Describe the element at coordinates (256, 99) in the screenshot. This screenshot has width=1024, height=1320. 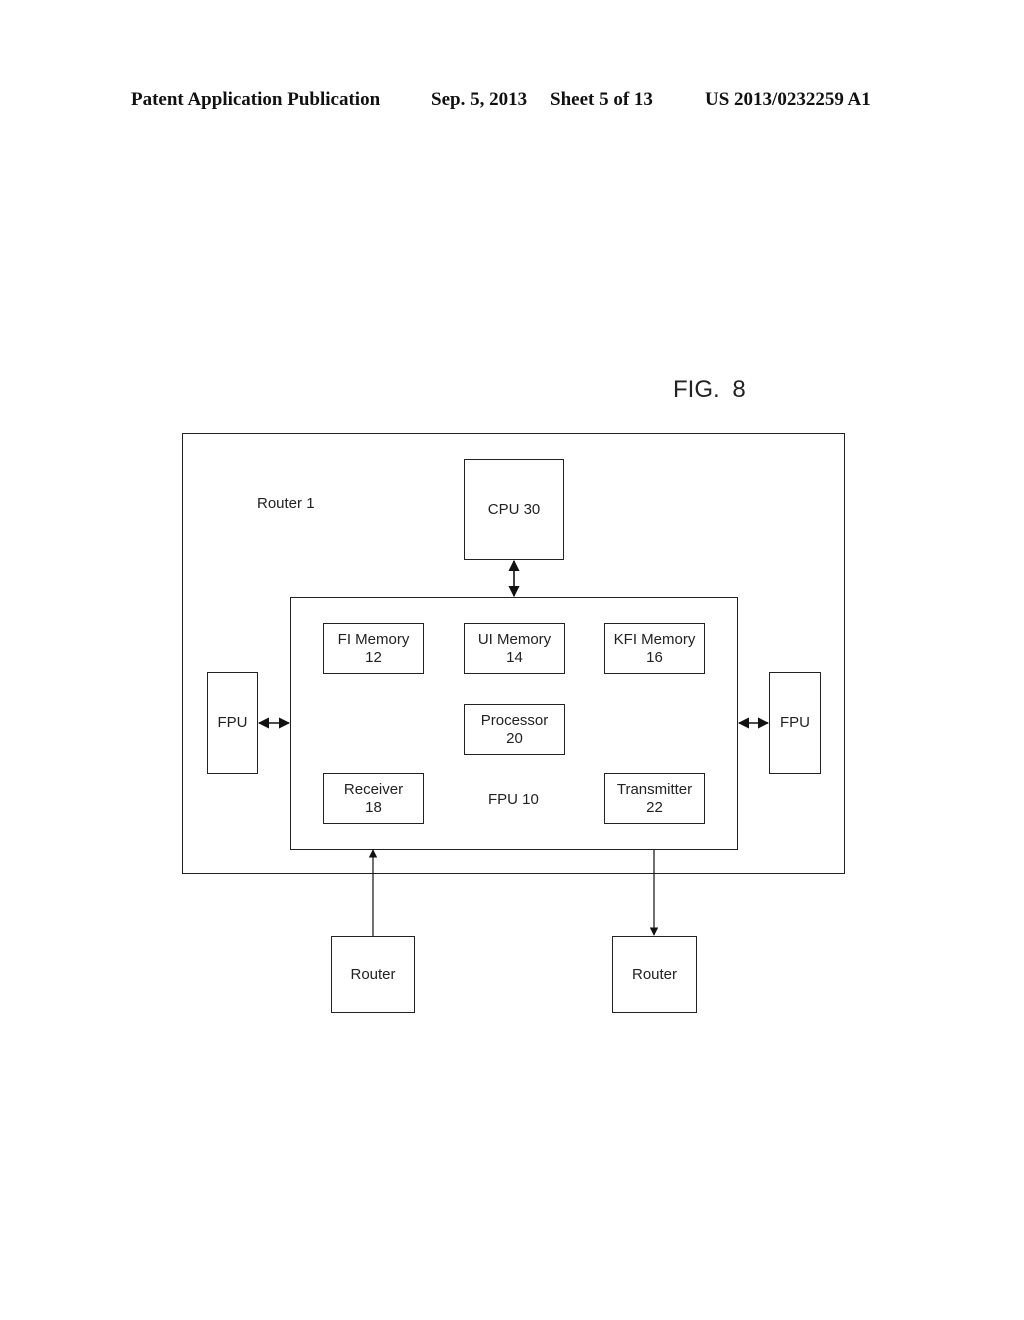
I see `publication-type: Patent Application Publication` at that location.